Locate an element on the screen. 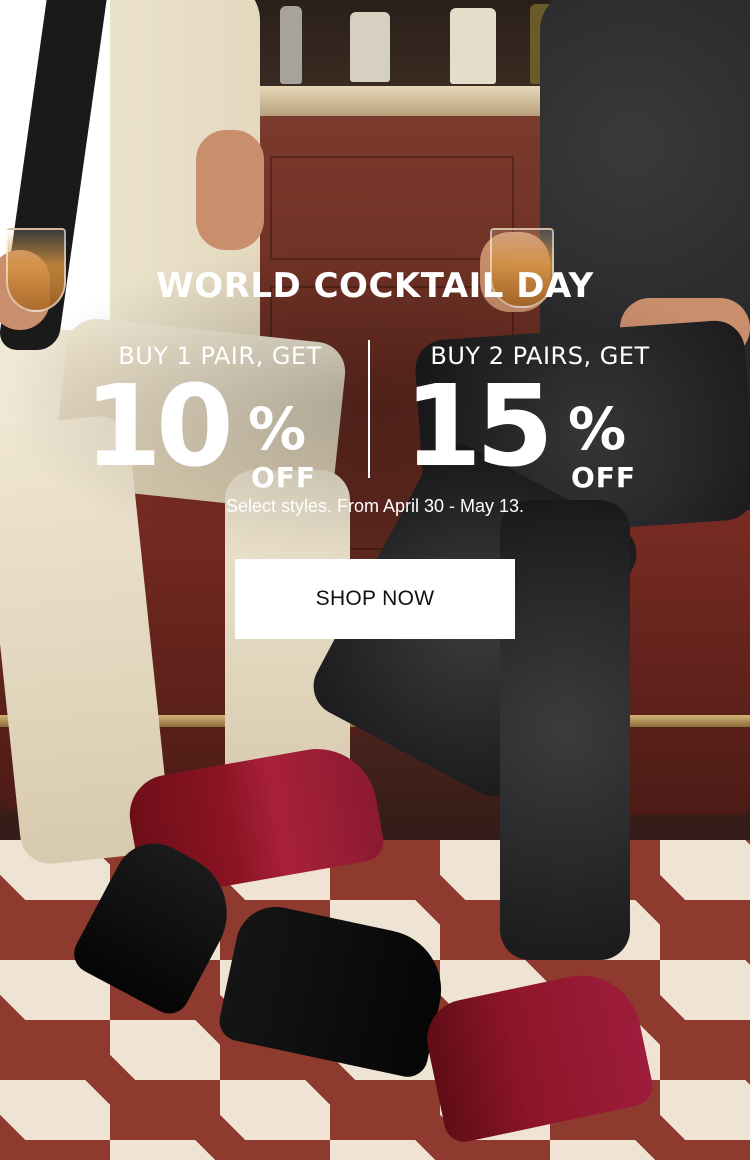 The height and width of the screenshot is (1160, 750). discount-number: 15 is located at coordinates (479, 427).